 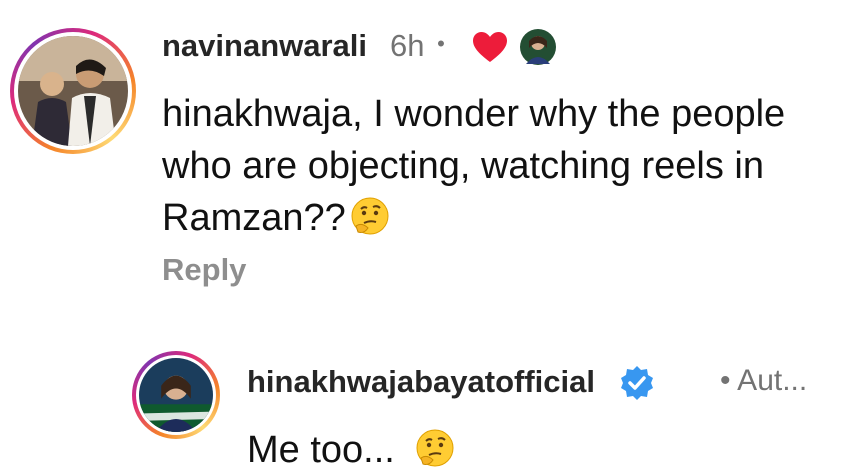 I want to click on replier-avatar, so click(x=176, y=395).